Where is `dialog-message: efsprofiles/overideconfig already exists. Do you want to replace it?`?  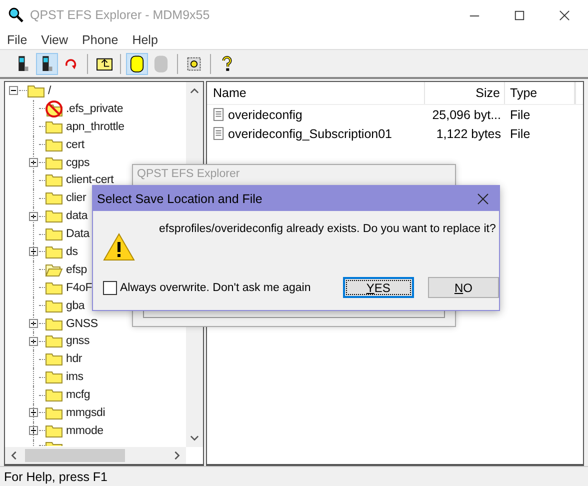 dialog-message: efsprofiles/overideconfig already exists. Do you want to replace it? is located at coordinates (327, 229).